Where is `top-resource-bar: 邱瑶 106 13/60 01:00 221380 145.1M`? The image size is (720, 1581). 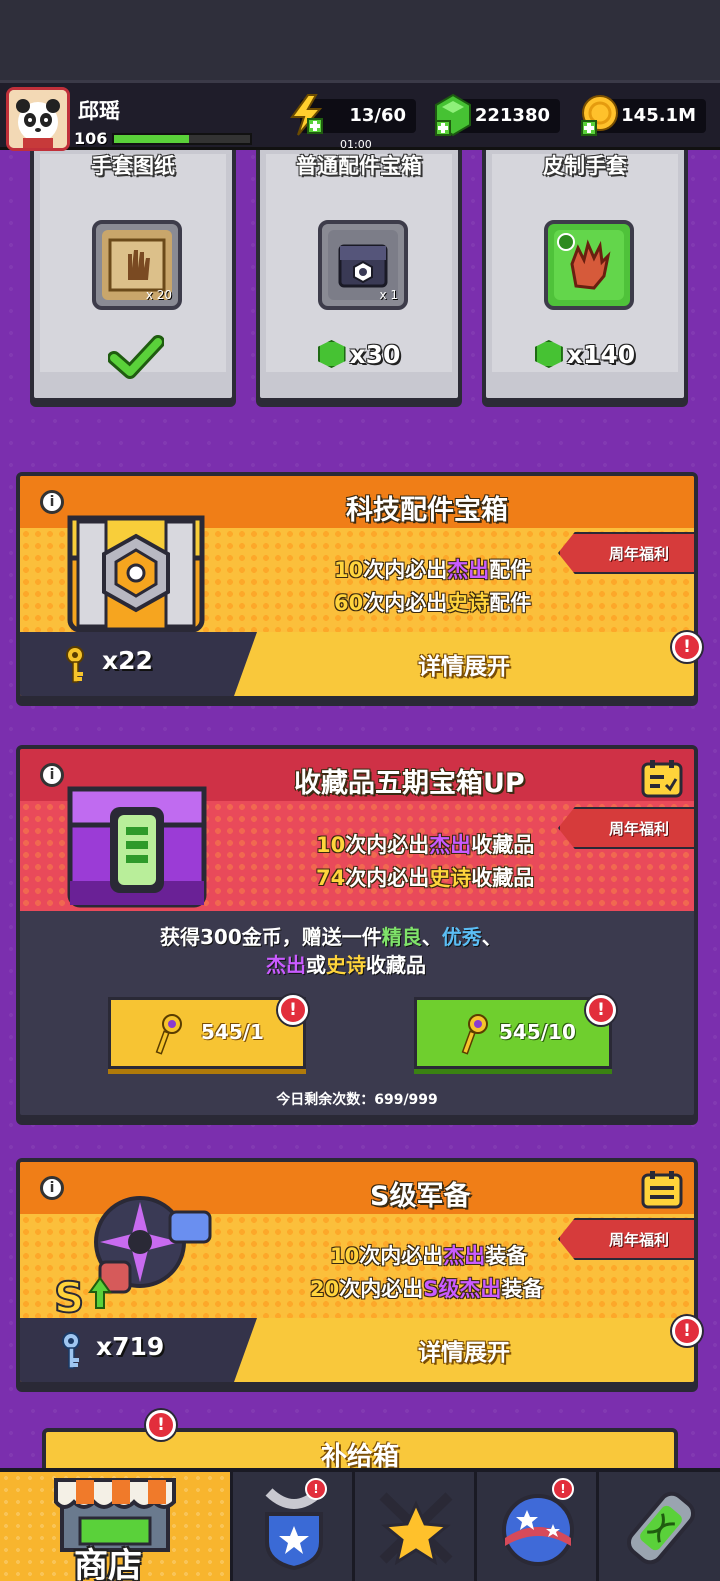 top-resource-bar: 邱瑶 106 13/60 01:00 221380 145.1M is located at coordinates (360, 115).